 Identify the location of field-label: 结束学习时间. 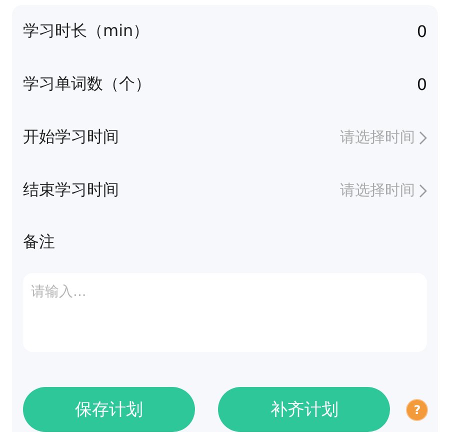
(71, 190).